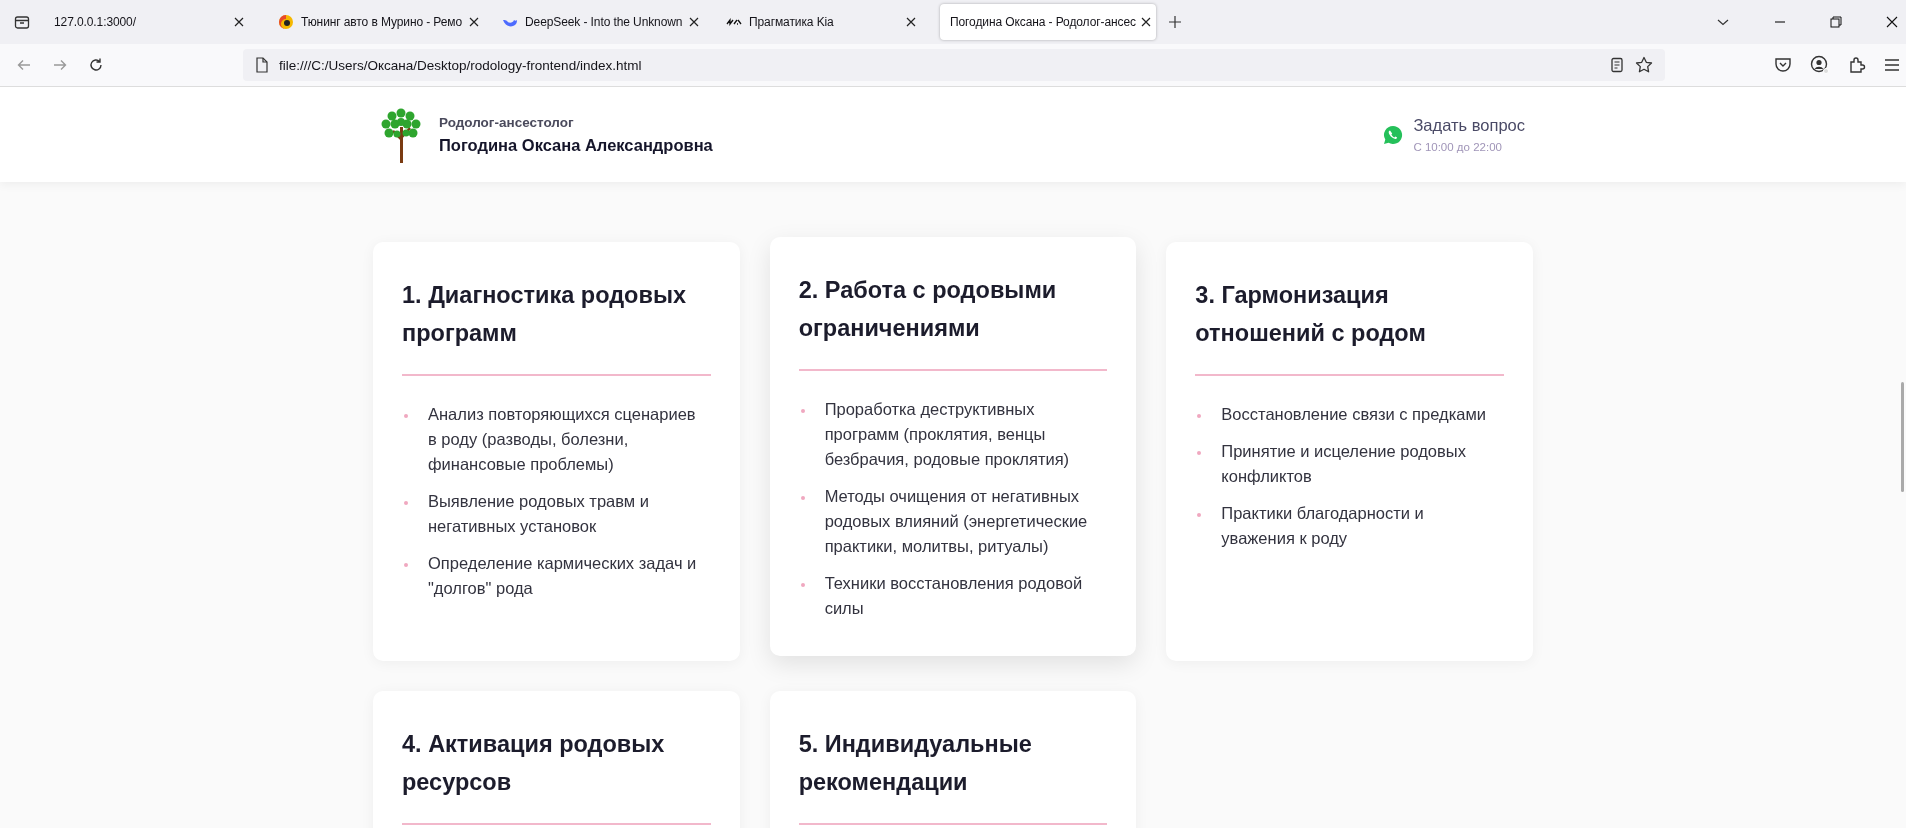 The width and height of the screenshot is (1906, 828). Describe the element at coordinates (1175, 22) in the screenshot. I see `new-tab-icon` at that location.